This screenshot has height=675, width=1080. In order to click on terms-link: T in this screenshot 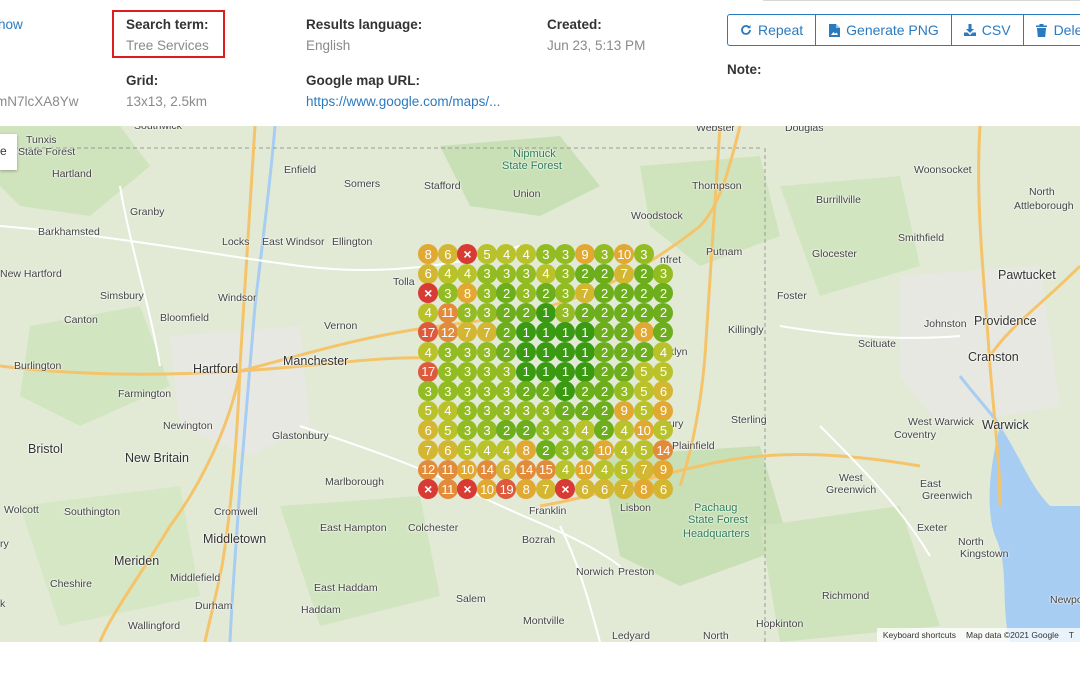, I will do `click(1071, 635)`.